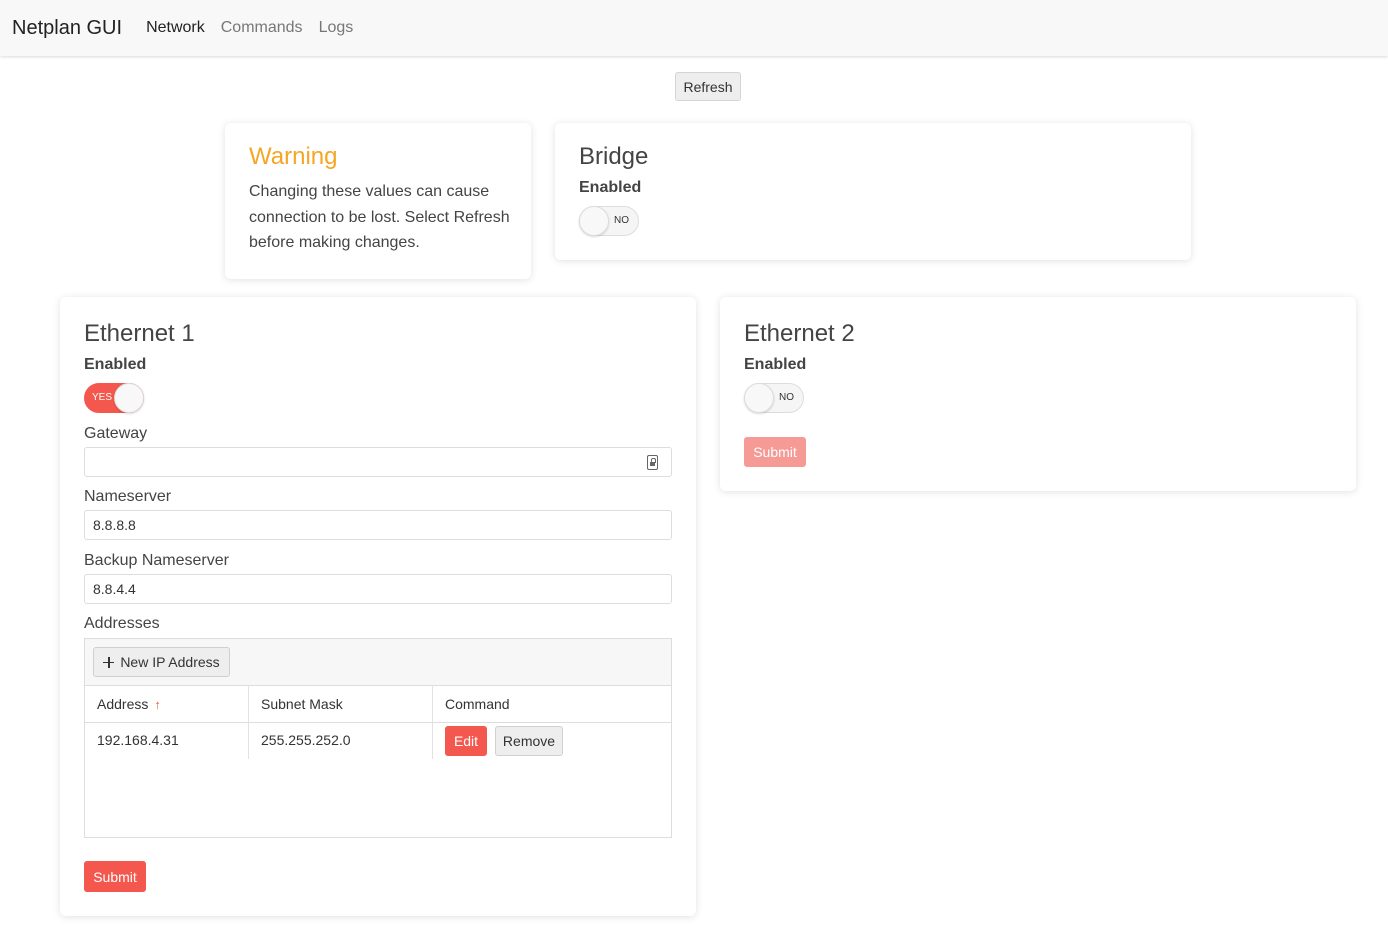 The height and width of the screenshot is (927, 1388). What do you see at coordinates (873, 191) in the screenshot?
I see `bridge-card: Bridge Enabled NO` at bounding box center [873, 191].